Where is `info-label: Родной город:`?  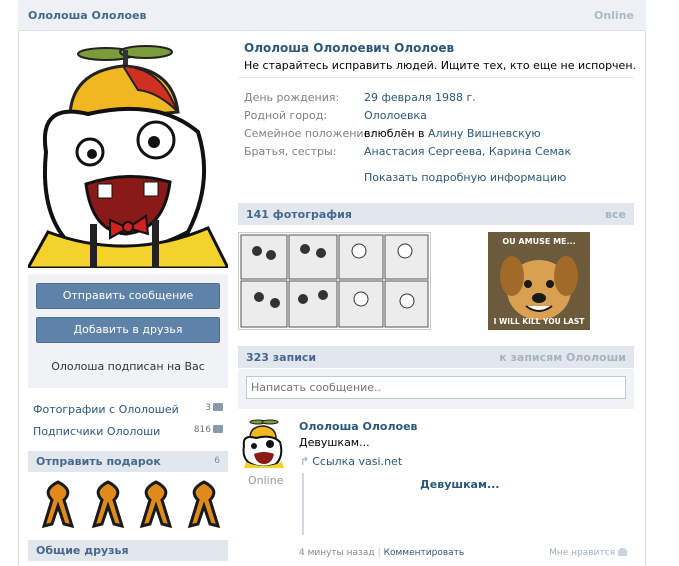 info-label: Родной город: is located at coordinates (286, 115).